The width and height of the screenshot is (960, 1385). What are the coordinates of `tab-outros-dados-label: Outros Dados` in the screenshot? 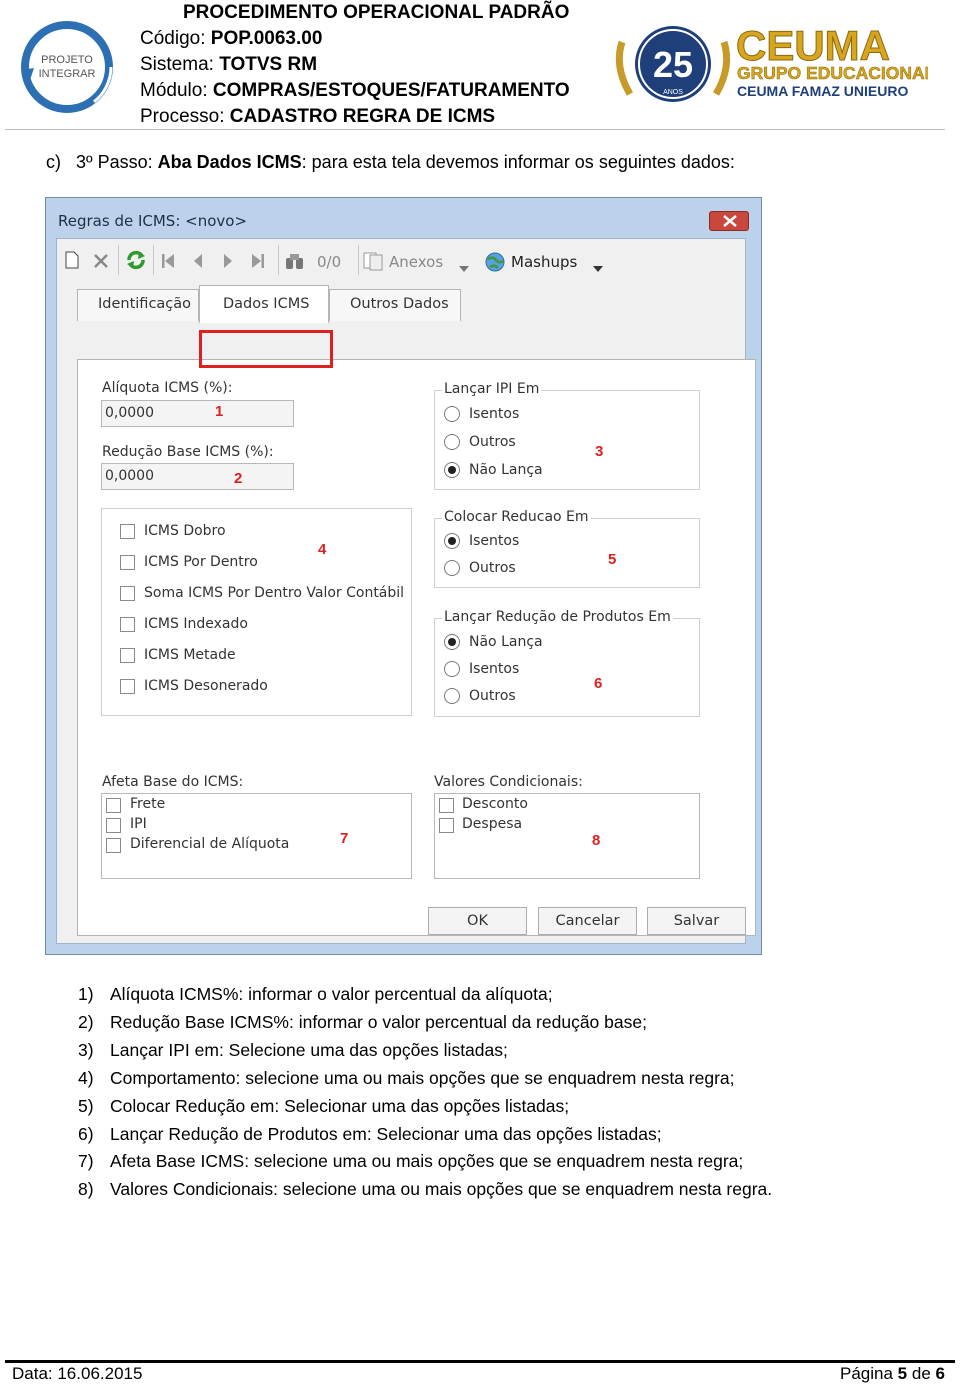 It's located at (399, 304).